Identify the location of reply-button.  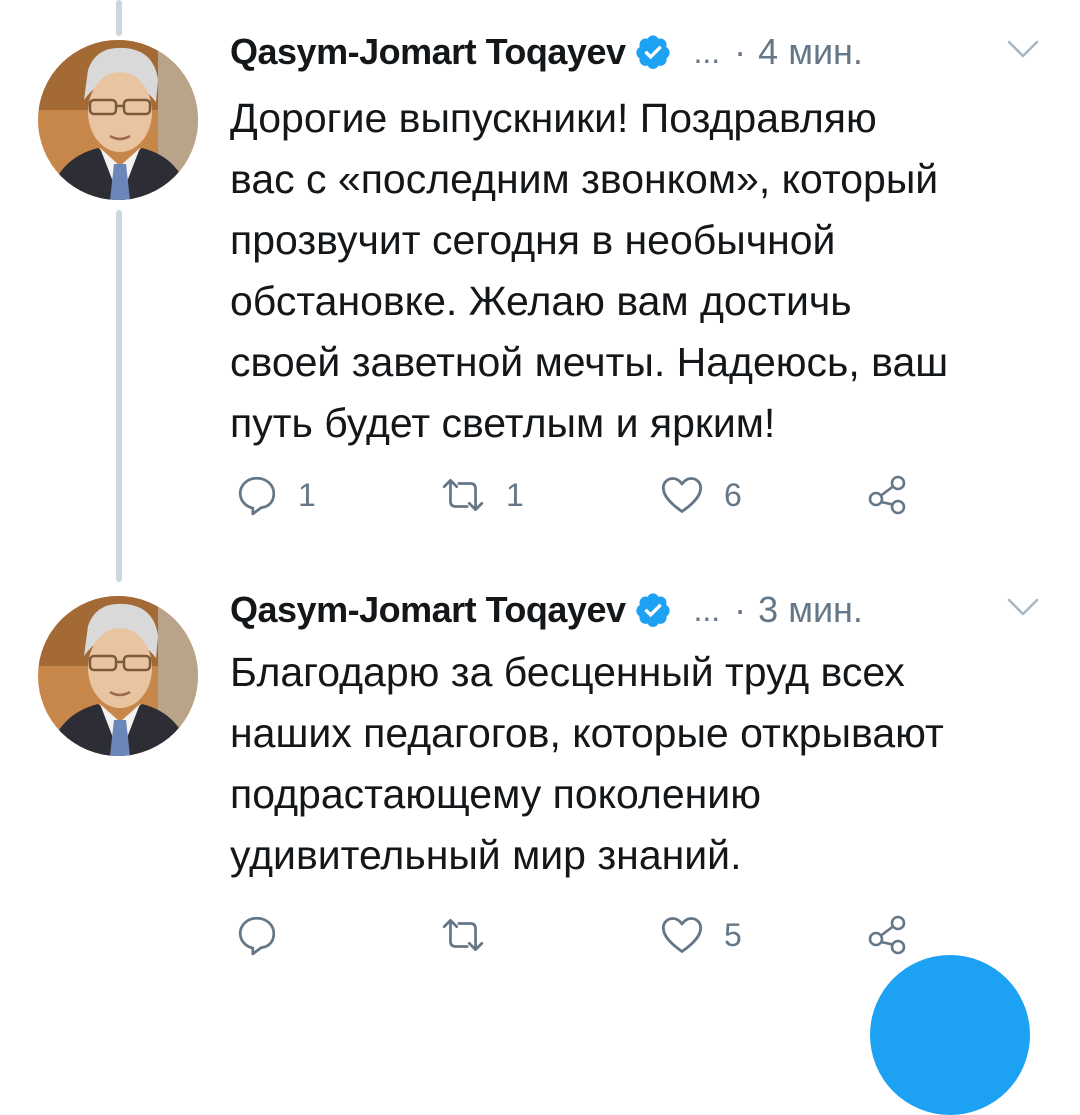
(267, 935).